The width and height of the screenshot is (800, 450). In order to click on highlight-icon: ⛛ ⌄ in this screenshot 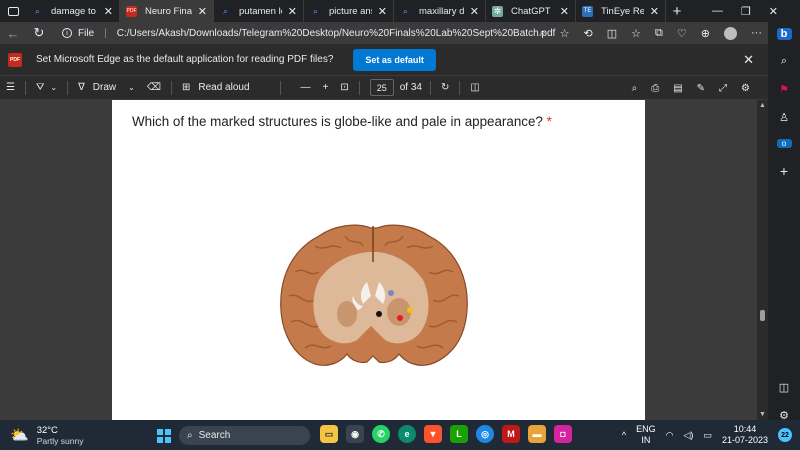, I will do `click(46, 88)`.